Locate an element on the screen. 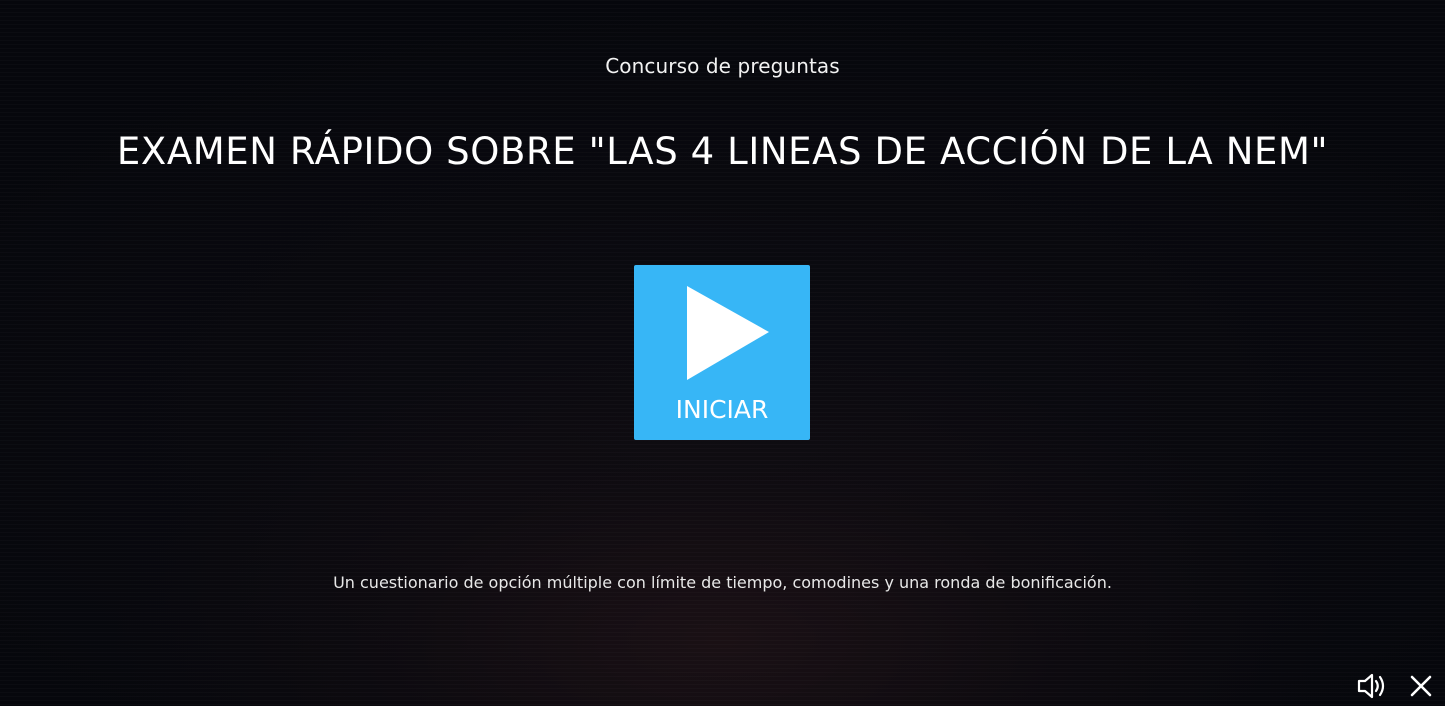 This screenshot has width=1445, height=706. close-icon is located at coordinates (1421, 686).